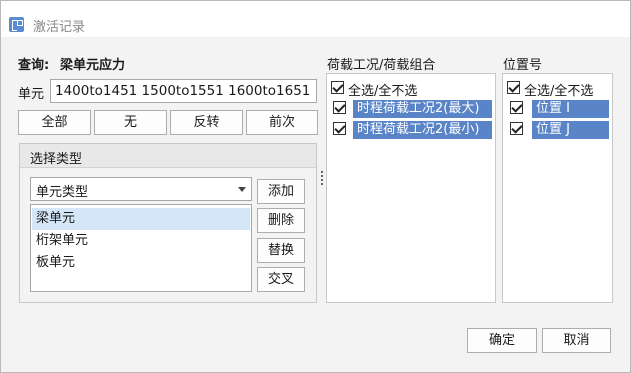 This screenshot has width=631, height=373. Describe the element at coordinates (93, 65) in the screenshot. I see `query-value: 梁单元应力` at that location.